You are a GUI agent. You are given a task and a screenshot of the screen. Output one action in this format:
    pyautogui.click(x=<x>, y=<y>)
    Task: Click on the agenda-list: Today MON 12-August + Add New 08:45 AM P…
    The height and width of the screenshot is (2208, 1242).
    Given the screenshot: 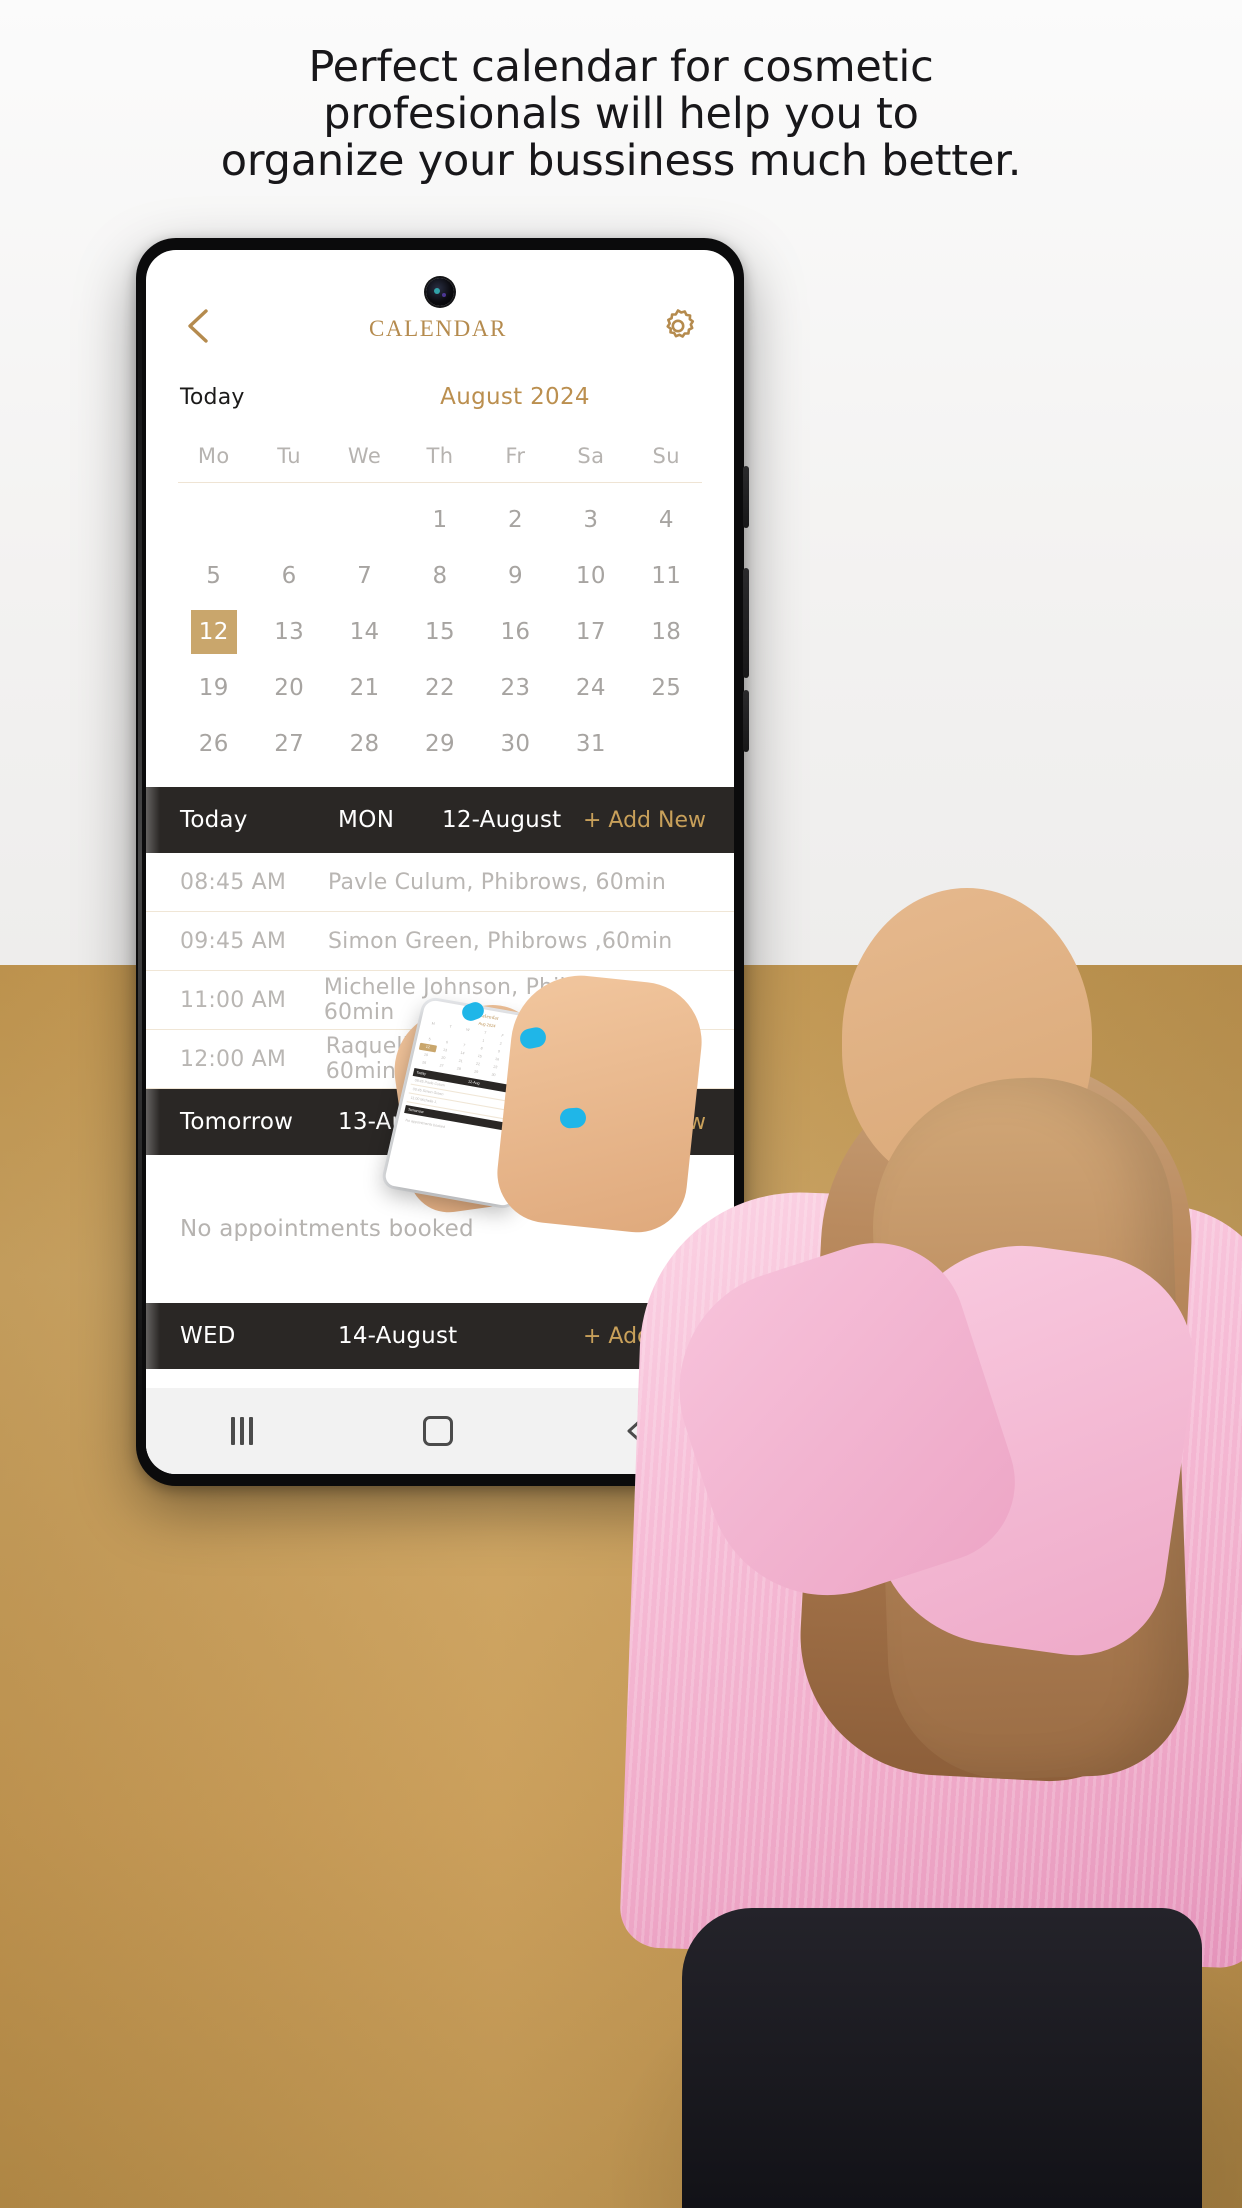 What is the action you would take?
    pyautogui.click(x=440, y=1130)
    